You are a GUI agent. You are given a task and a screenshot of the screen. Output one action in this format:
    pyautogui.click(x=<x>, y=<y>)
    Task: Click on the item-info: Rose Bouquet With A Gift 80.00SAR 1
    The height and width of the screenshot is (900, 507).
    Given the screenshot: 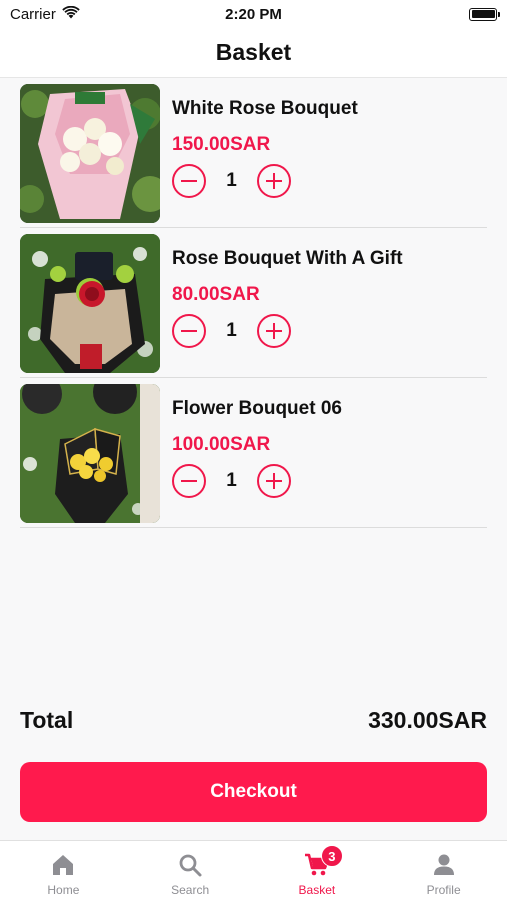 What is the action you would take?
    pyautogui.click(x=287, y=291)
    